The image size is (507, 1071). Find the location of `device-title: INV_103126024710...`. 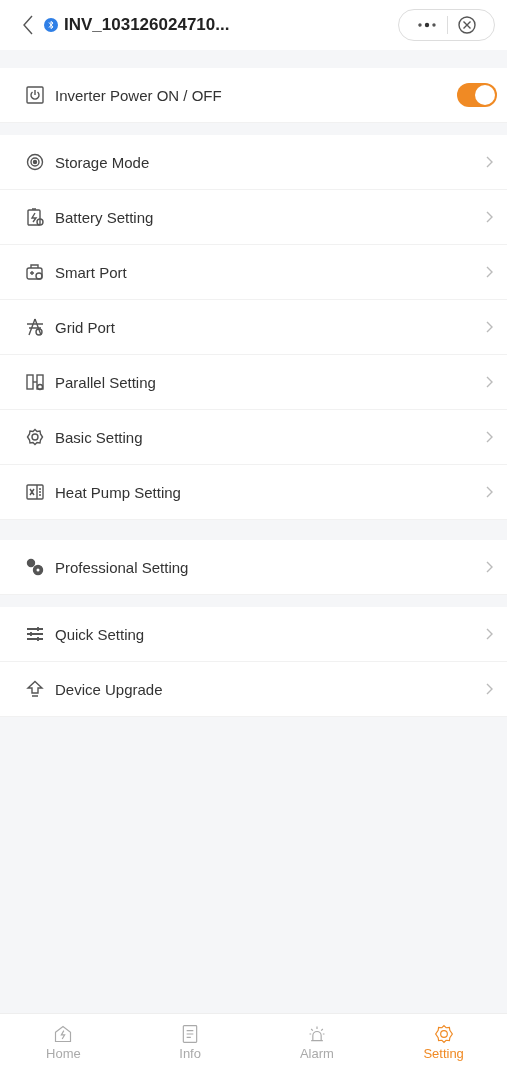

device-title: INV_103126024710... is located at coordinates (147, 25).